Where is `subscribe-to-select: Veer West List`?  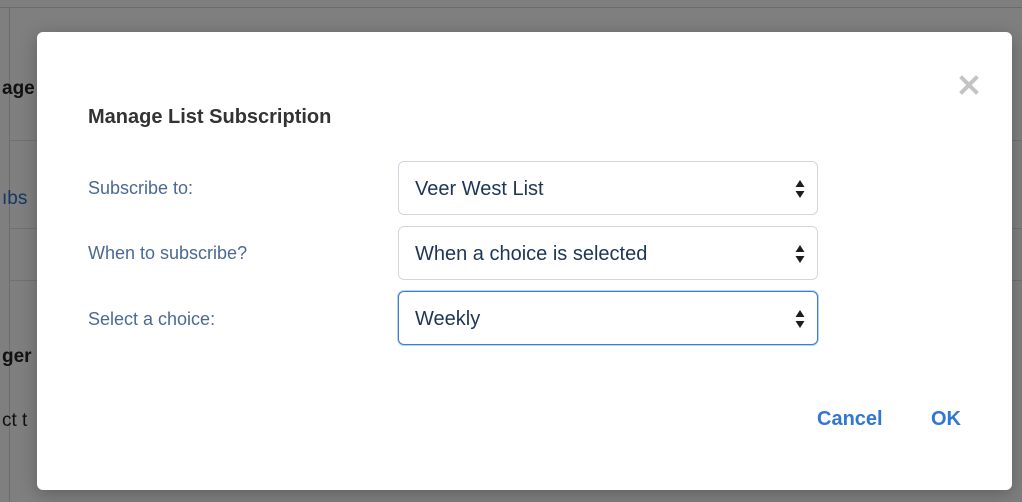 subscribe-to-select: Veer West List is located at coordinates (608, 188).